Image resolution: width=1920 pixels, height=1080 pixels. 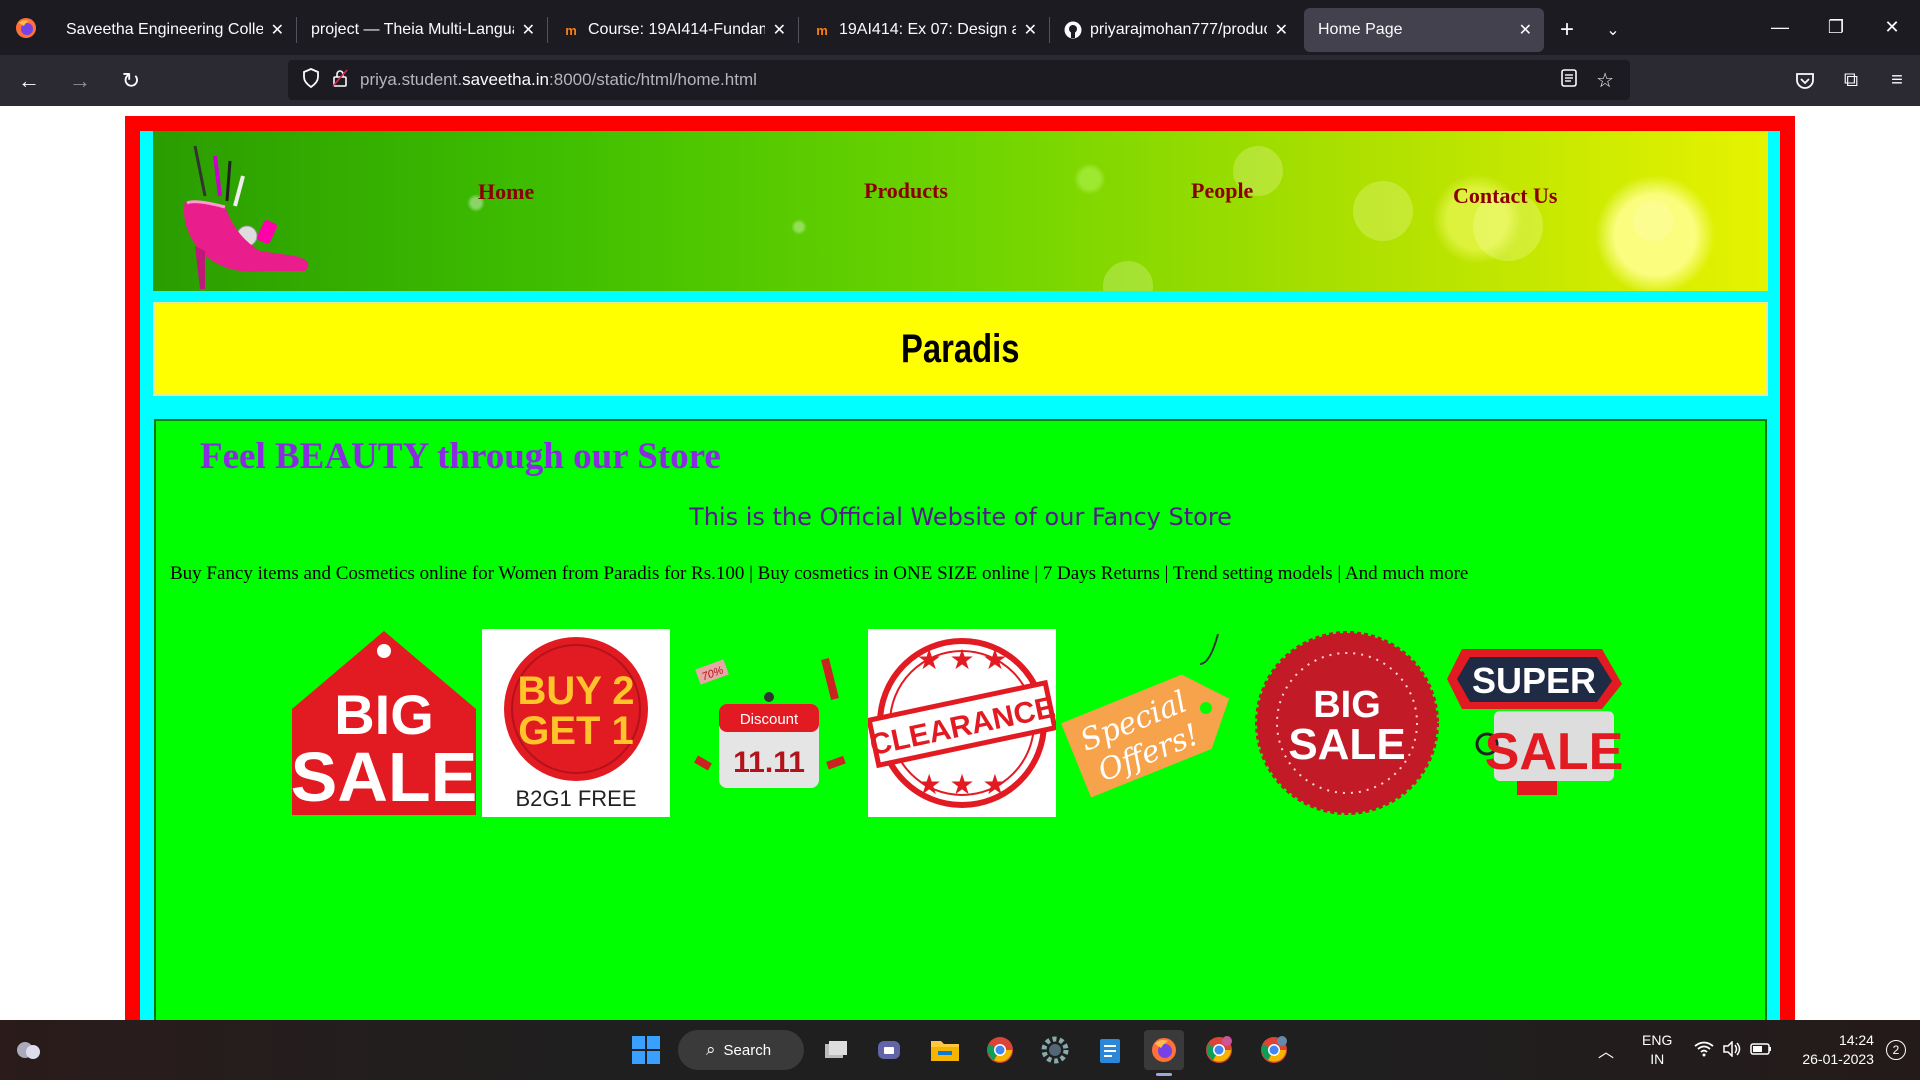 I want to click on clearance-stamp-image: ★ ★ ★ ★ ★ ★ CLEARANCE, so click(x=962, y=723).